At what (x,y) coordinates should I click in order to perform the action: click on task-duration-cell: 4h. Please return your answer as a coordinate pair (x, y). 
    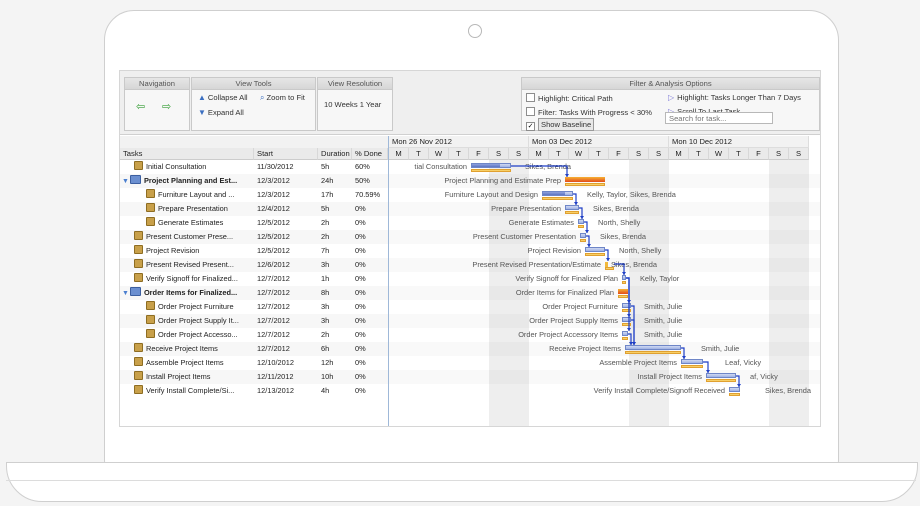
    Looking at the image, I should click on (337, 391).